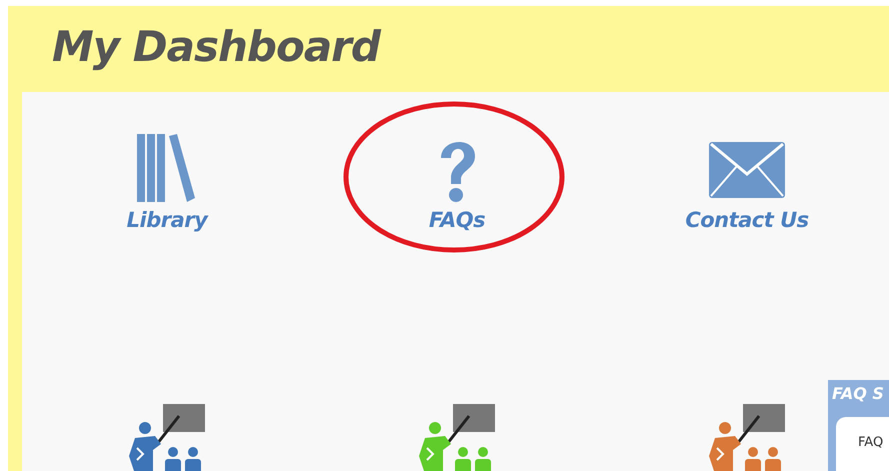 The width and height of the screenshot is (889, 471). Describe the element at coordinates (457, 220) in the screenshot. I see `faq-link: FAQs` at that location.